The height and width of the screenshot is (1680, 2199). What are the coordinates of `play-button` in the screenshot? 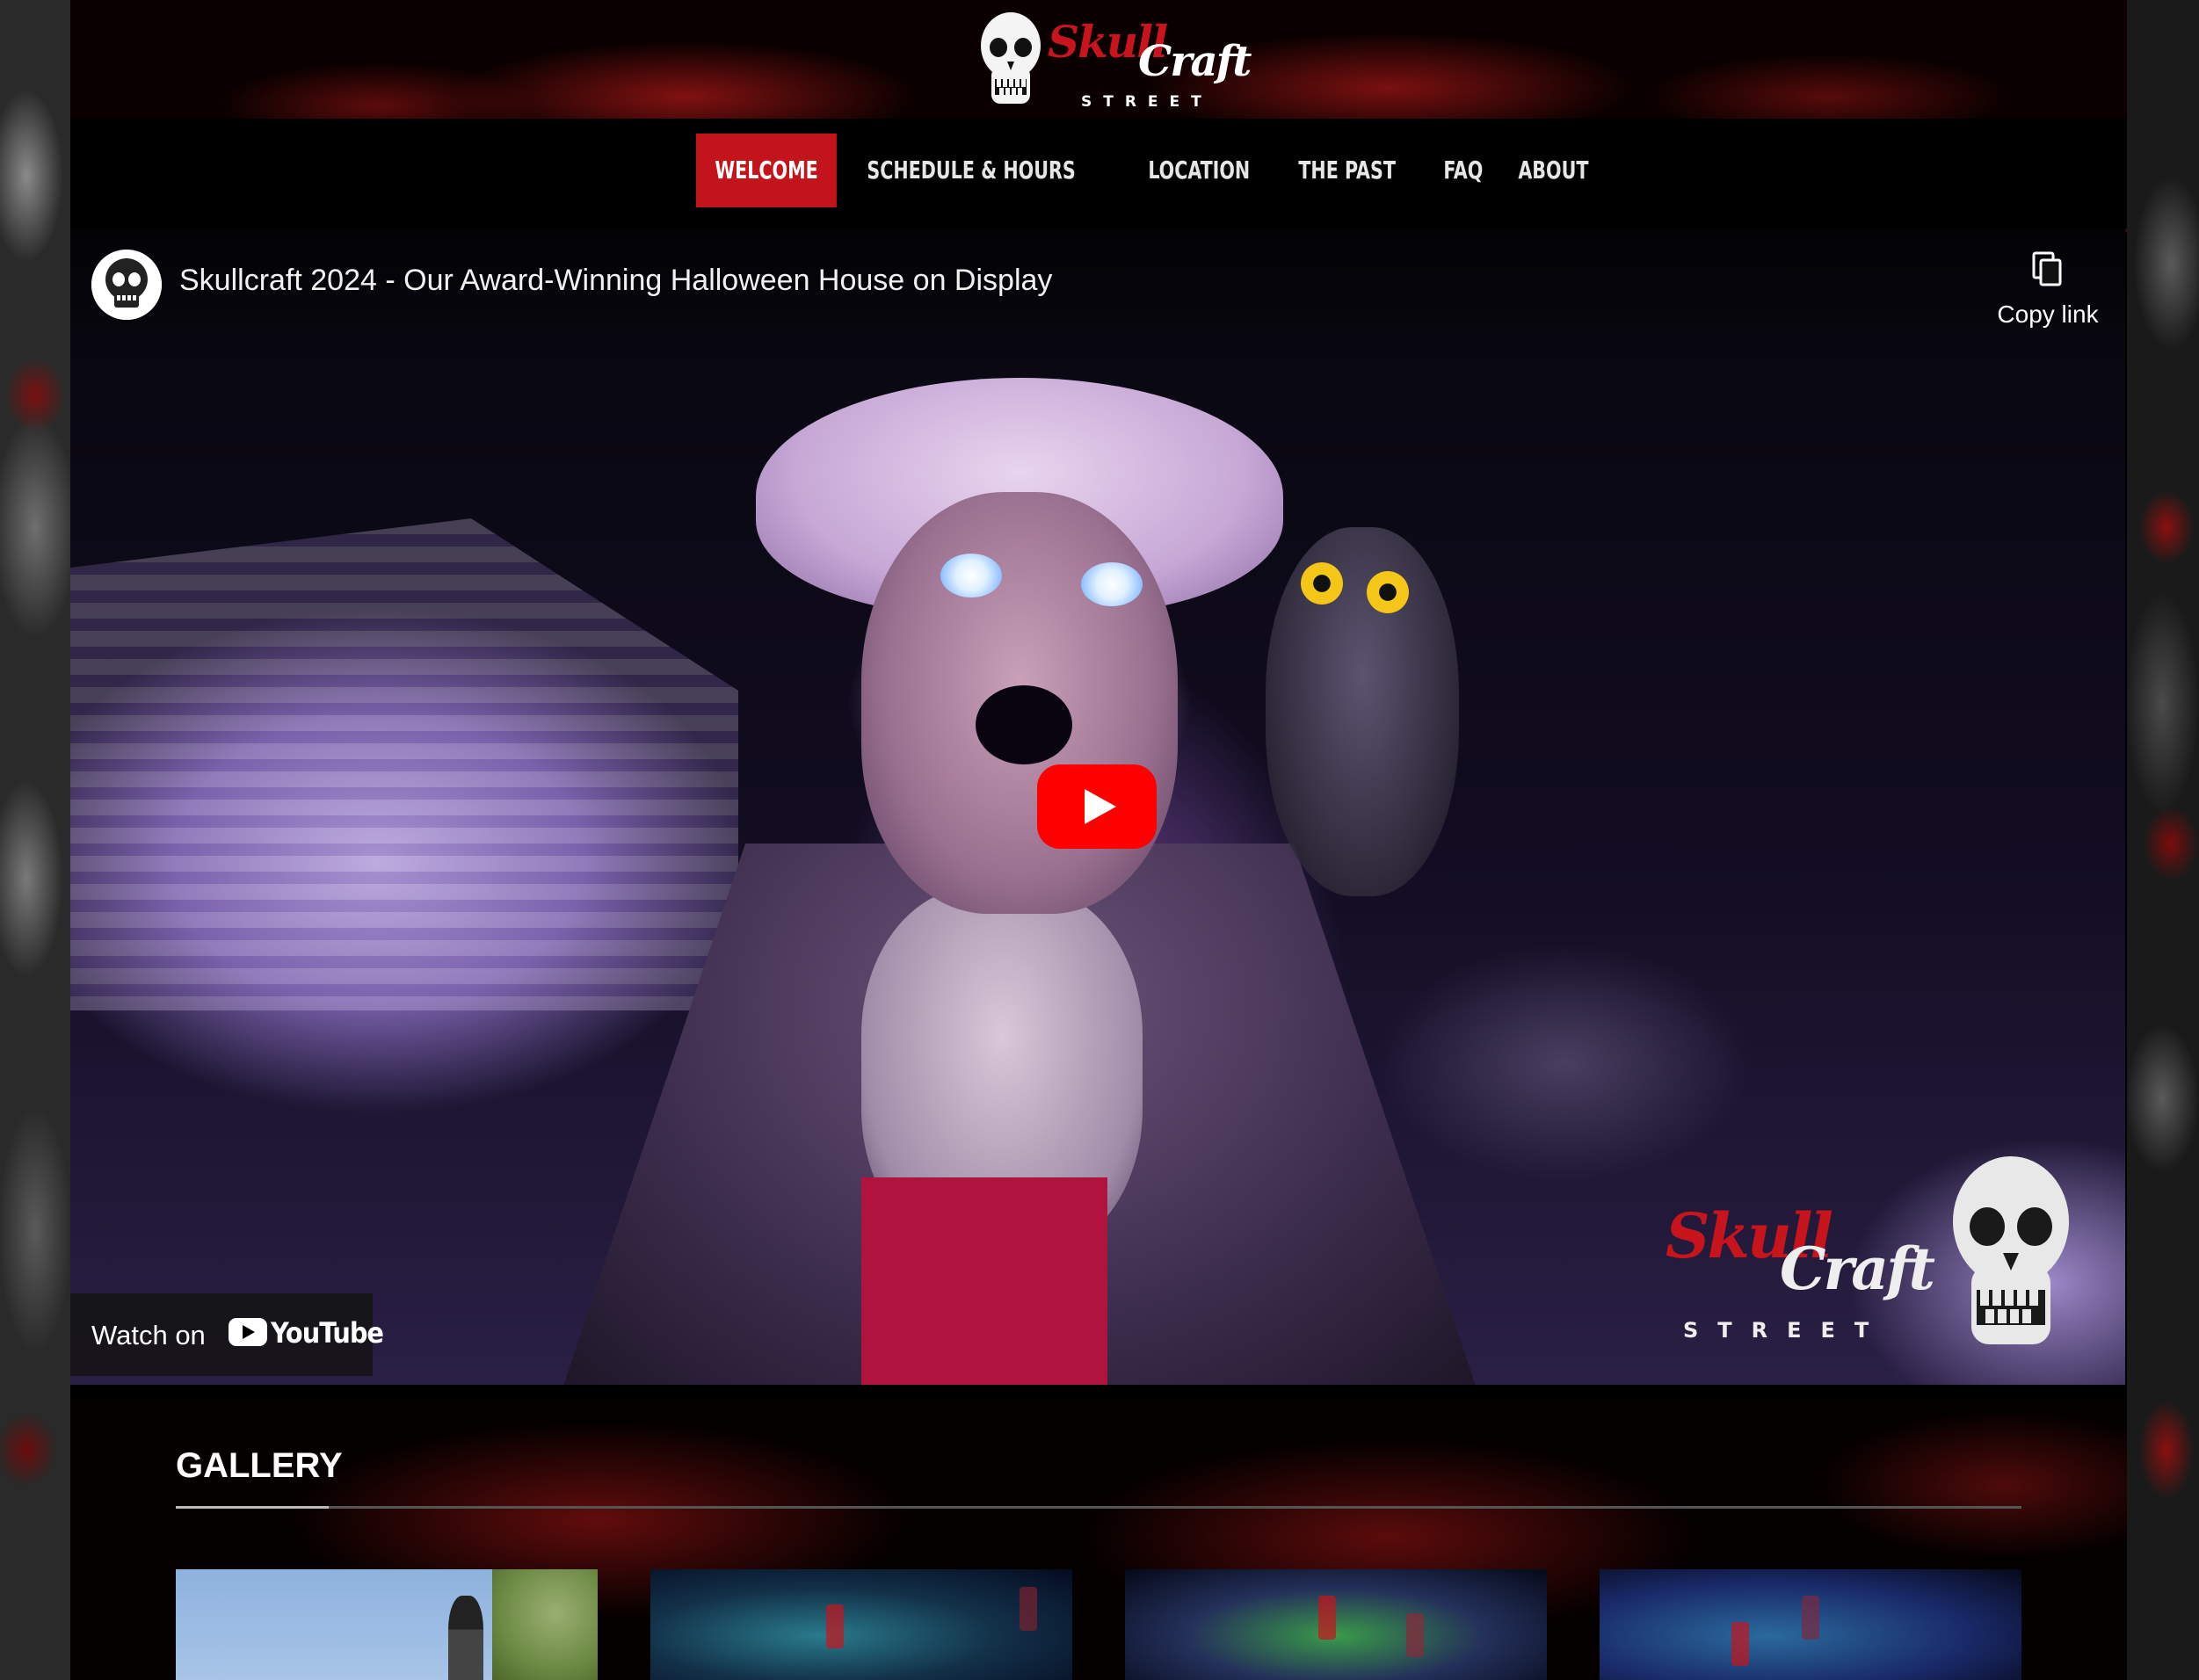 It's located at (1097, 806).